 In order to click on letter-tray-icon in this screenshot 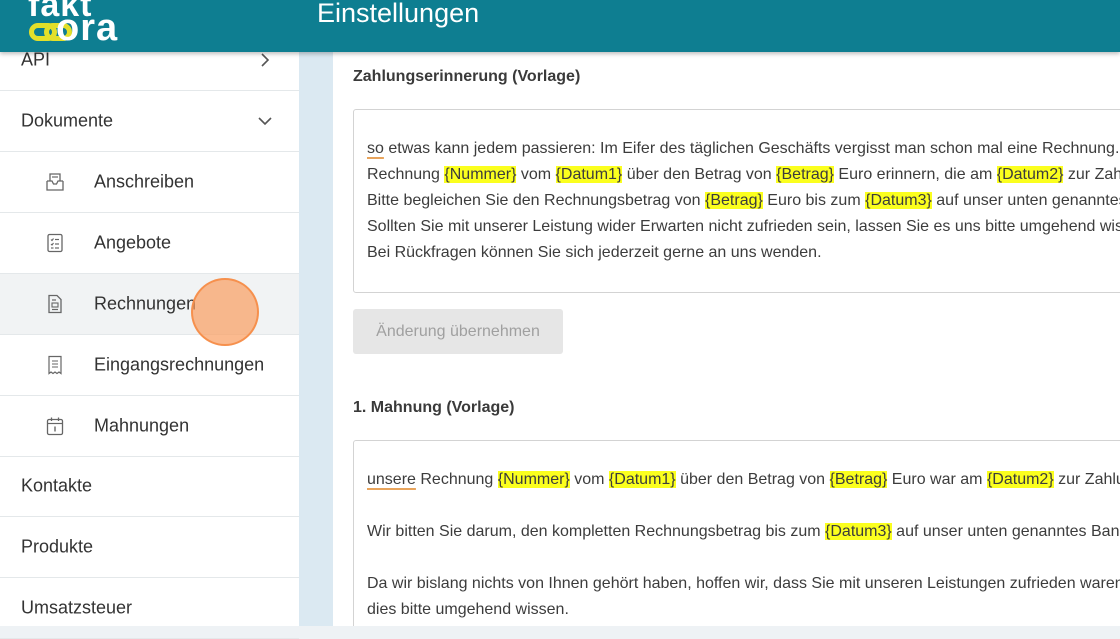, I will do `click(55, 182)`.